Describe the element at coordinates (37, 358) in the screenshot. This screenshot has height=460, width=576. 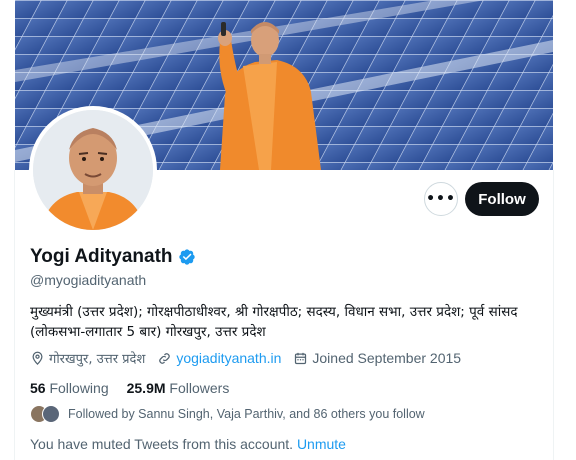
I see `location-pin-icon` at that location.